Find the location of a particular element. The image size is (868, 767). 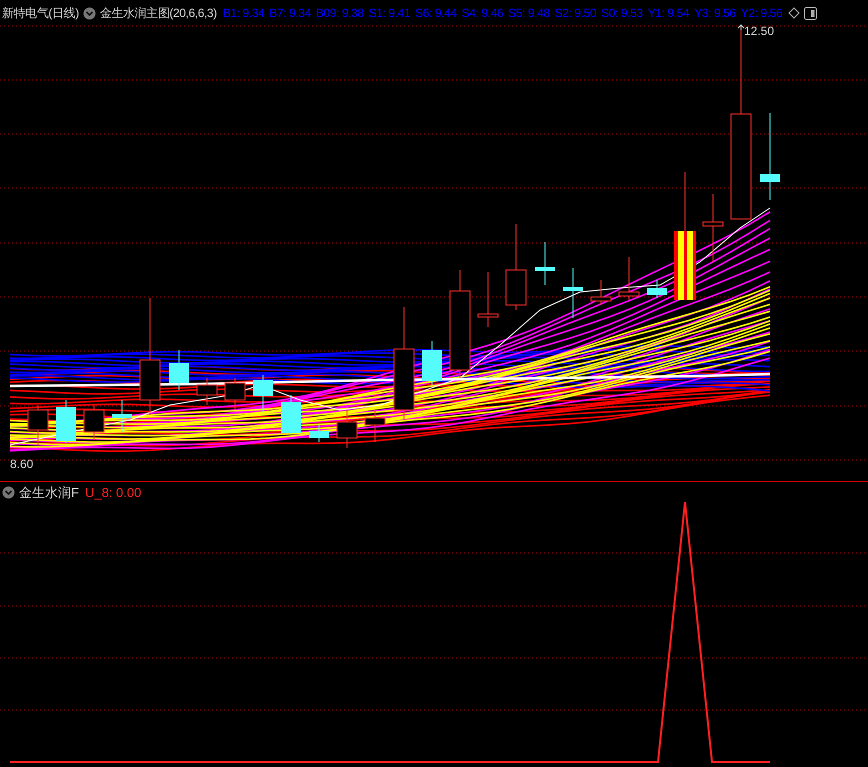

legend-value: S5: 9.48 is located at coordinates (529, 13).